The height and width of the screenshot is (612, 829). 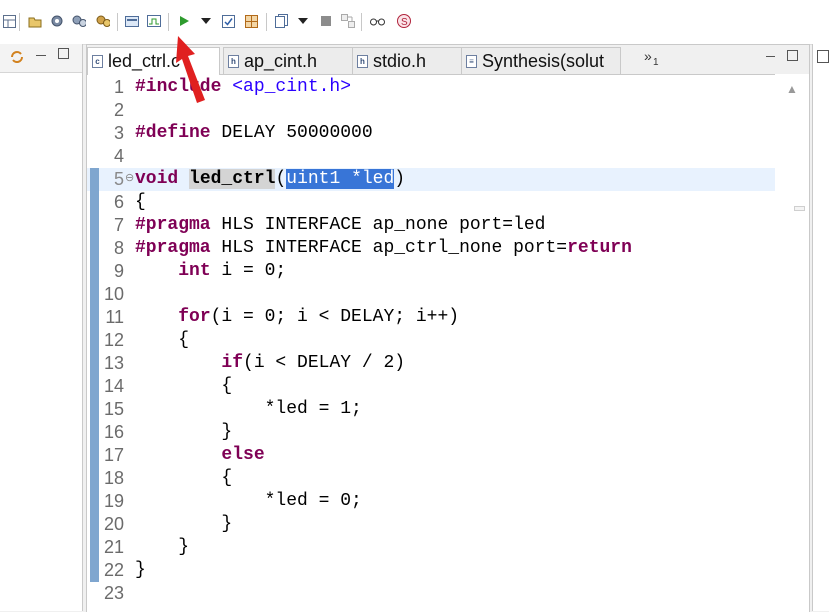 I want to click on line-number: 23, so click(x=113, y=593).